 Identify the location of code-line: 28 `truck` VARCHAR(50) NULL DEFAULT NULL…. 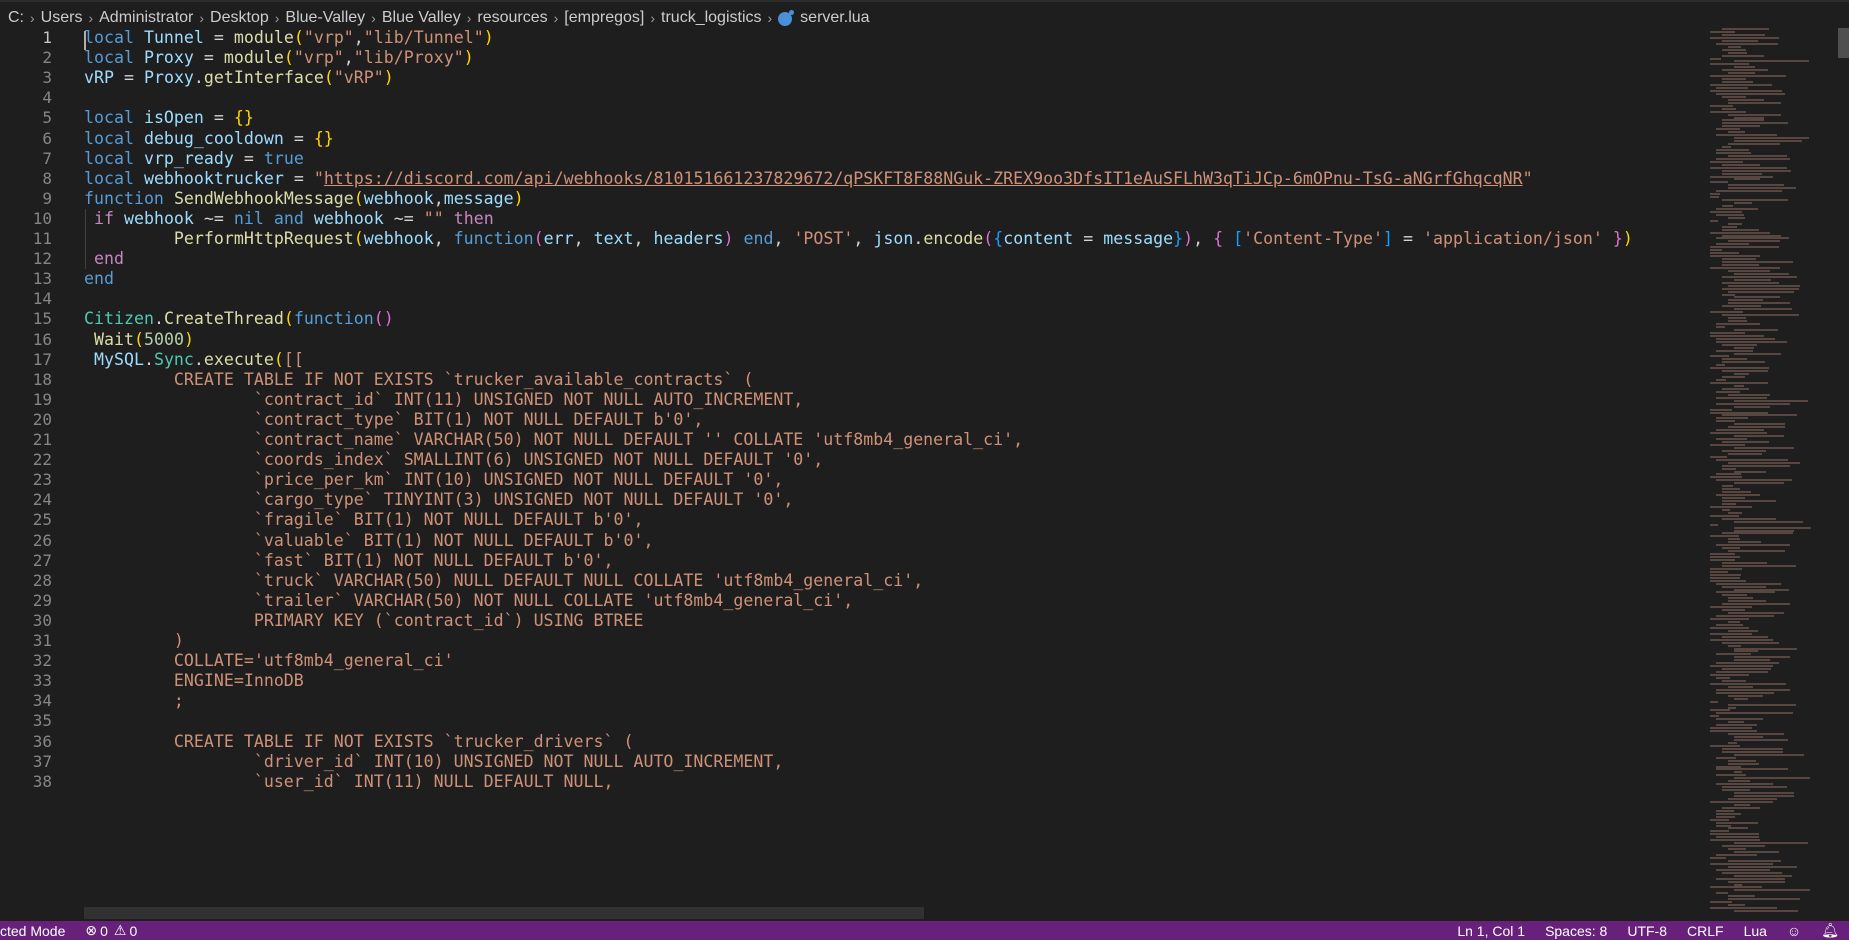
(852, 581).